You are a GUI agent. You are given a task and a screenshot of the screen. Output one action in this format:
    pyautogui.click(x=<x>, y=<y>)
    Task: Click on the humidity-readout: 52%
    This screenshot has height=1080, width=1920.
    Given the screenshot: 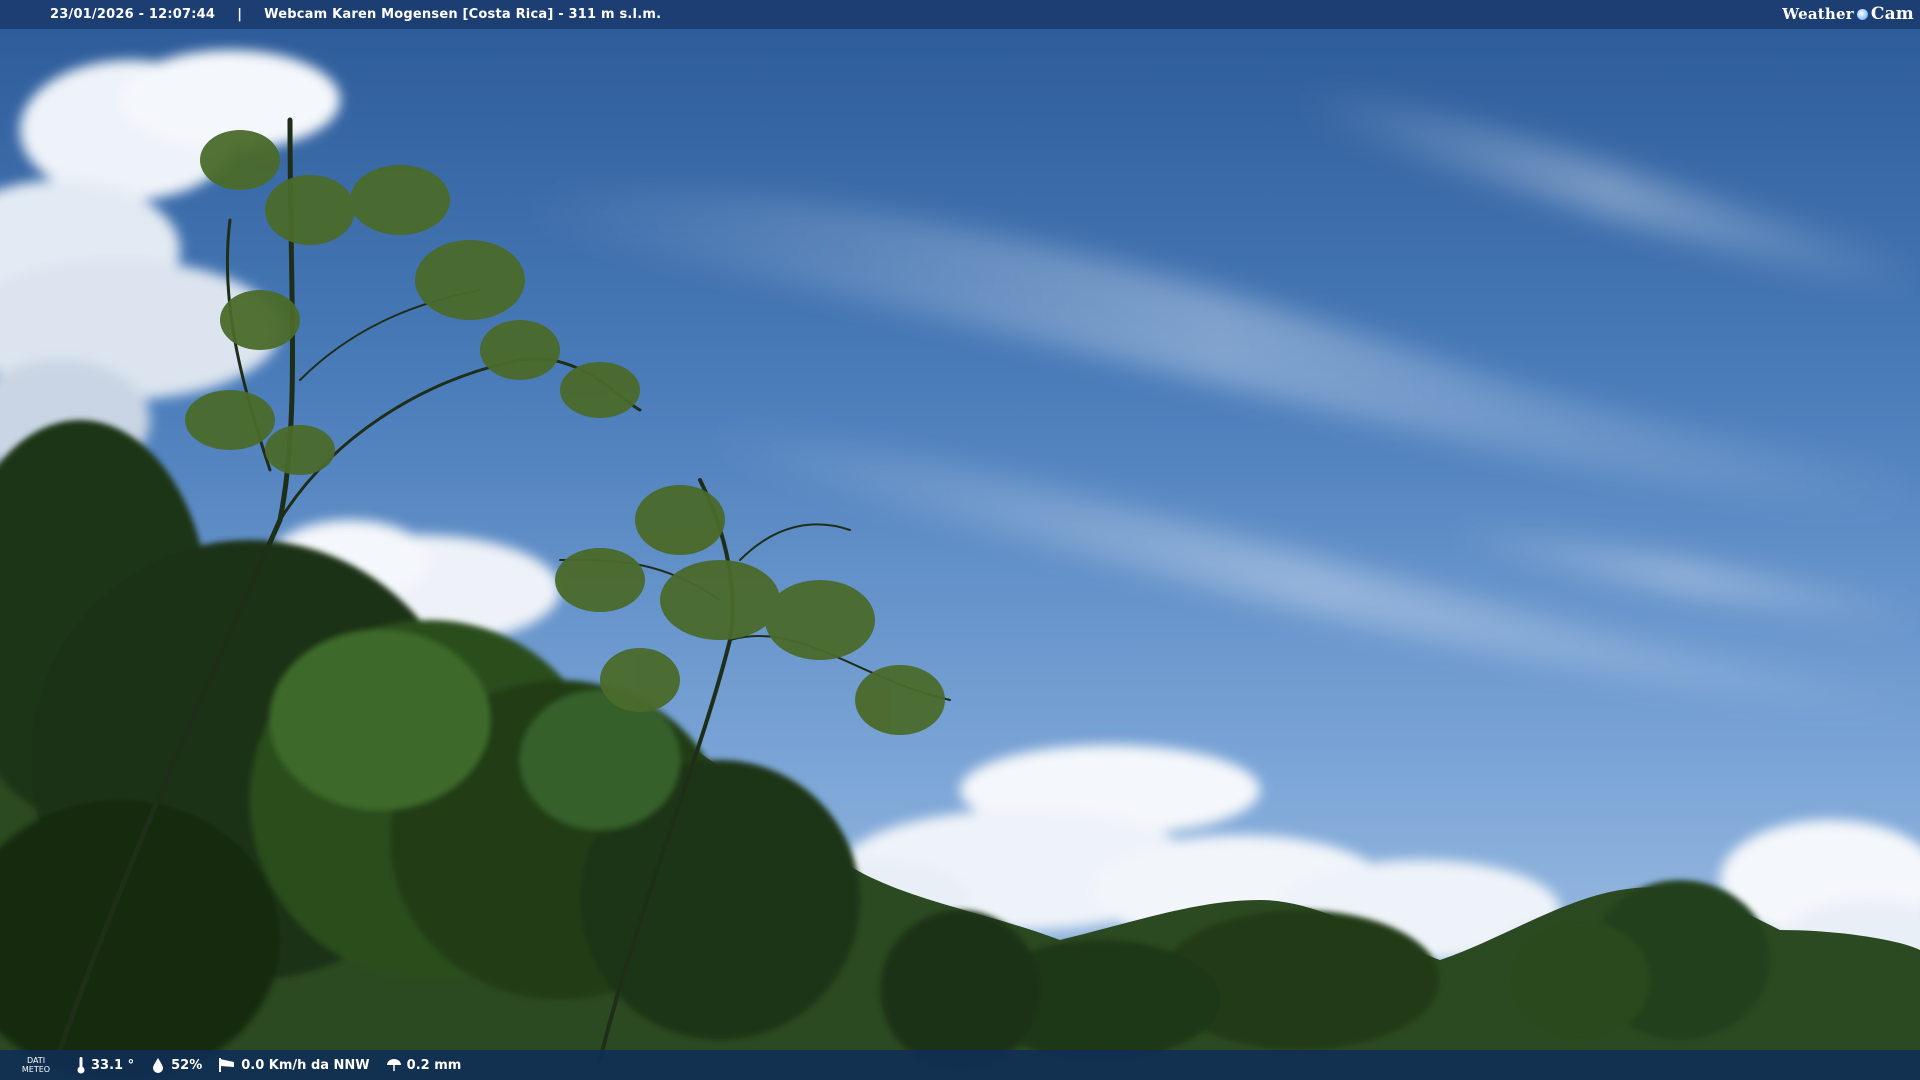 What is the action you would take?
    pyautogui.click(x=176, y=1065)
    